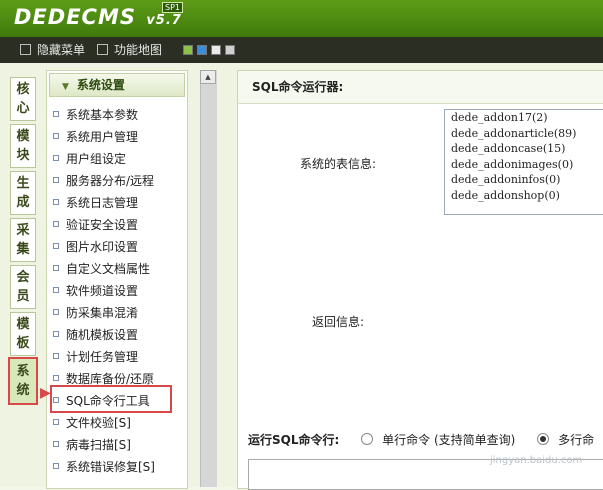  What do you see at coordinates (524, 165) in the screenshot?
I see `table-list-item: dede_addonimages(0)` at bounding box center [524, 165].